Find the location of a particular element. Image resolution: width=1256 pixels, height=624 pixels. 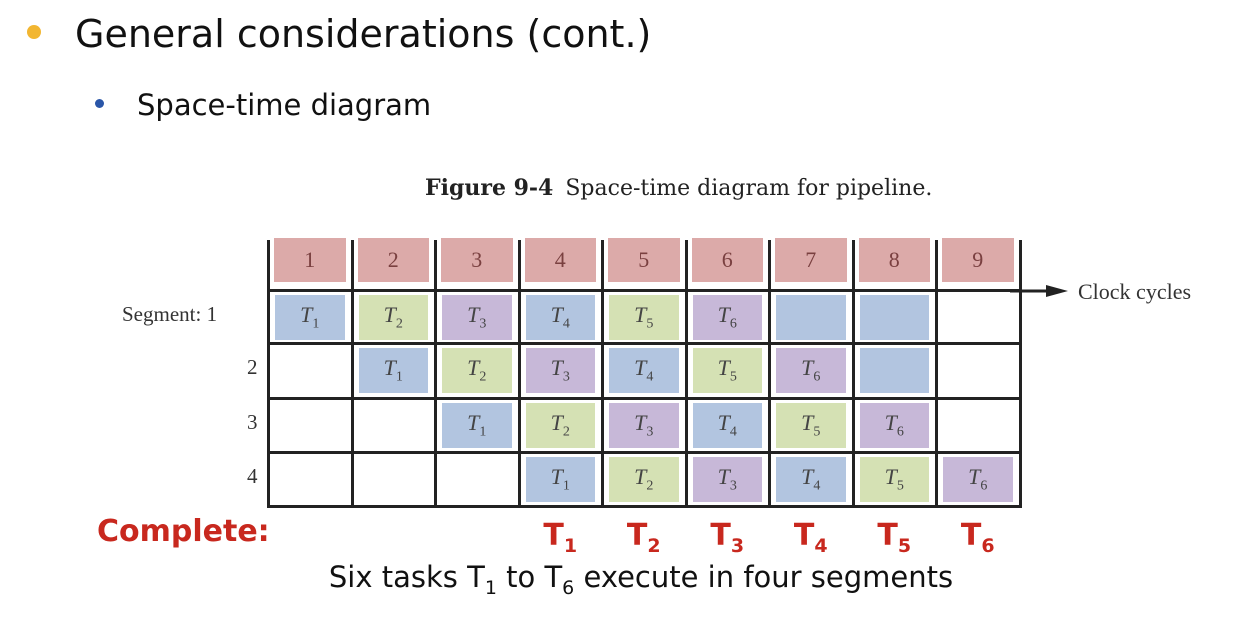

slide-title: General considerations (cont.) is located at coordinates (363, 34).